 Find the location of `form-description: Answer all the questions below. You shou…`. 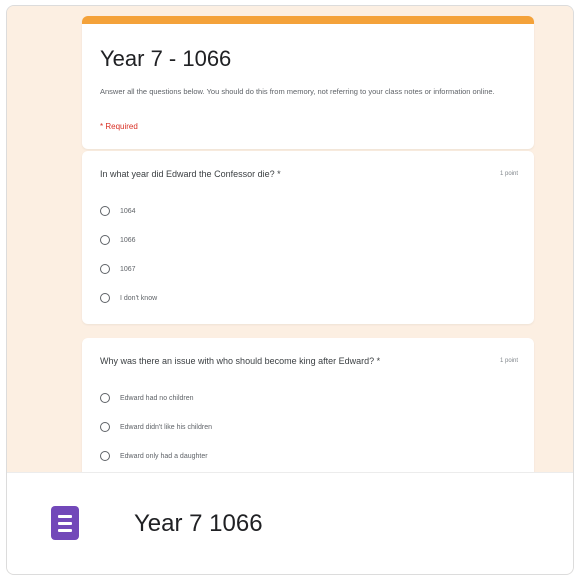

form-description: Answer all the questions below. You shou… is located at coordinates (297, 91).